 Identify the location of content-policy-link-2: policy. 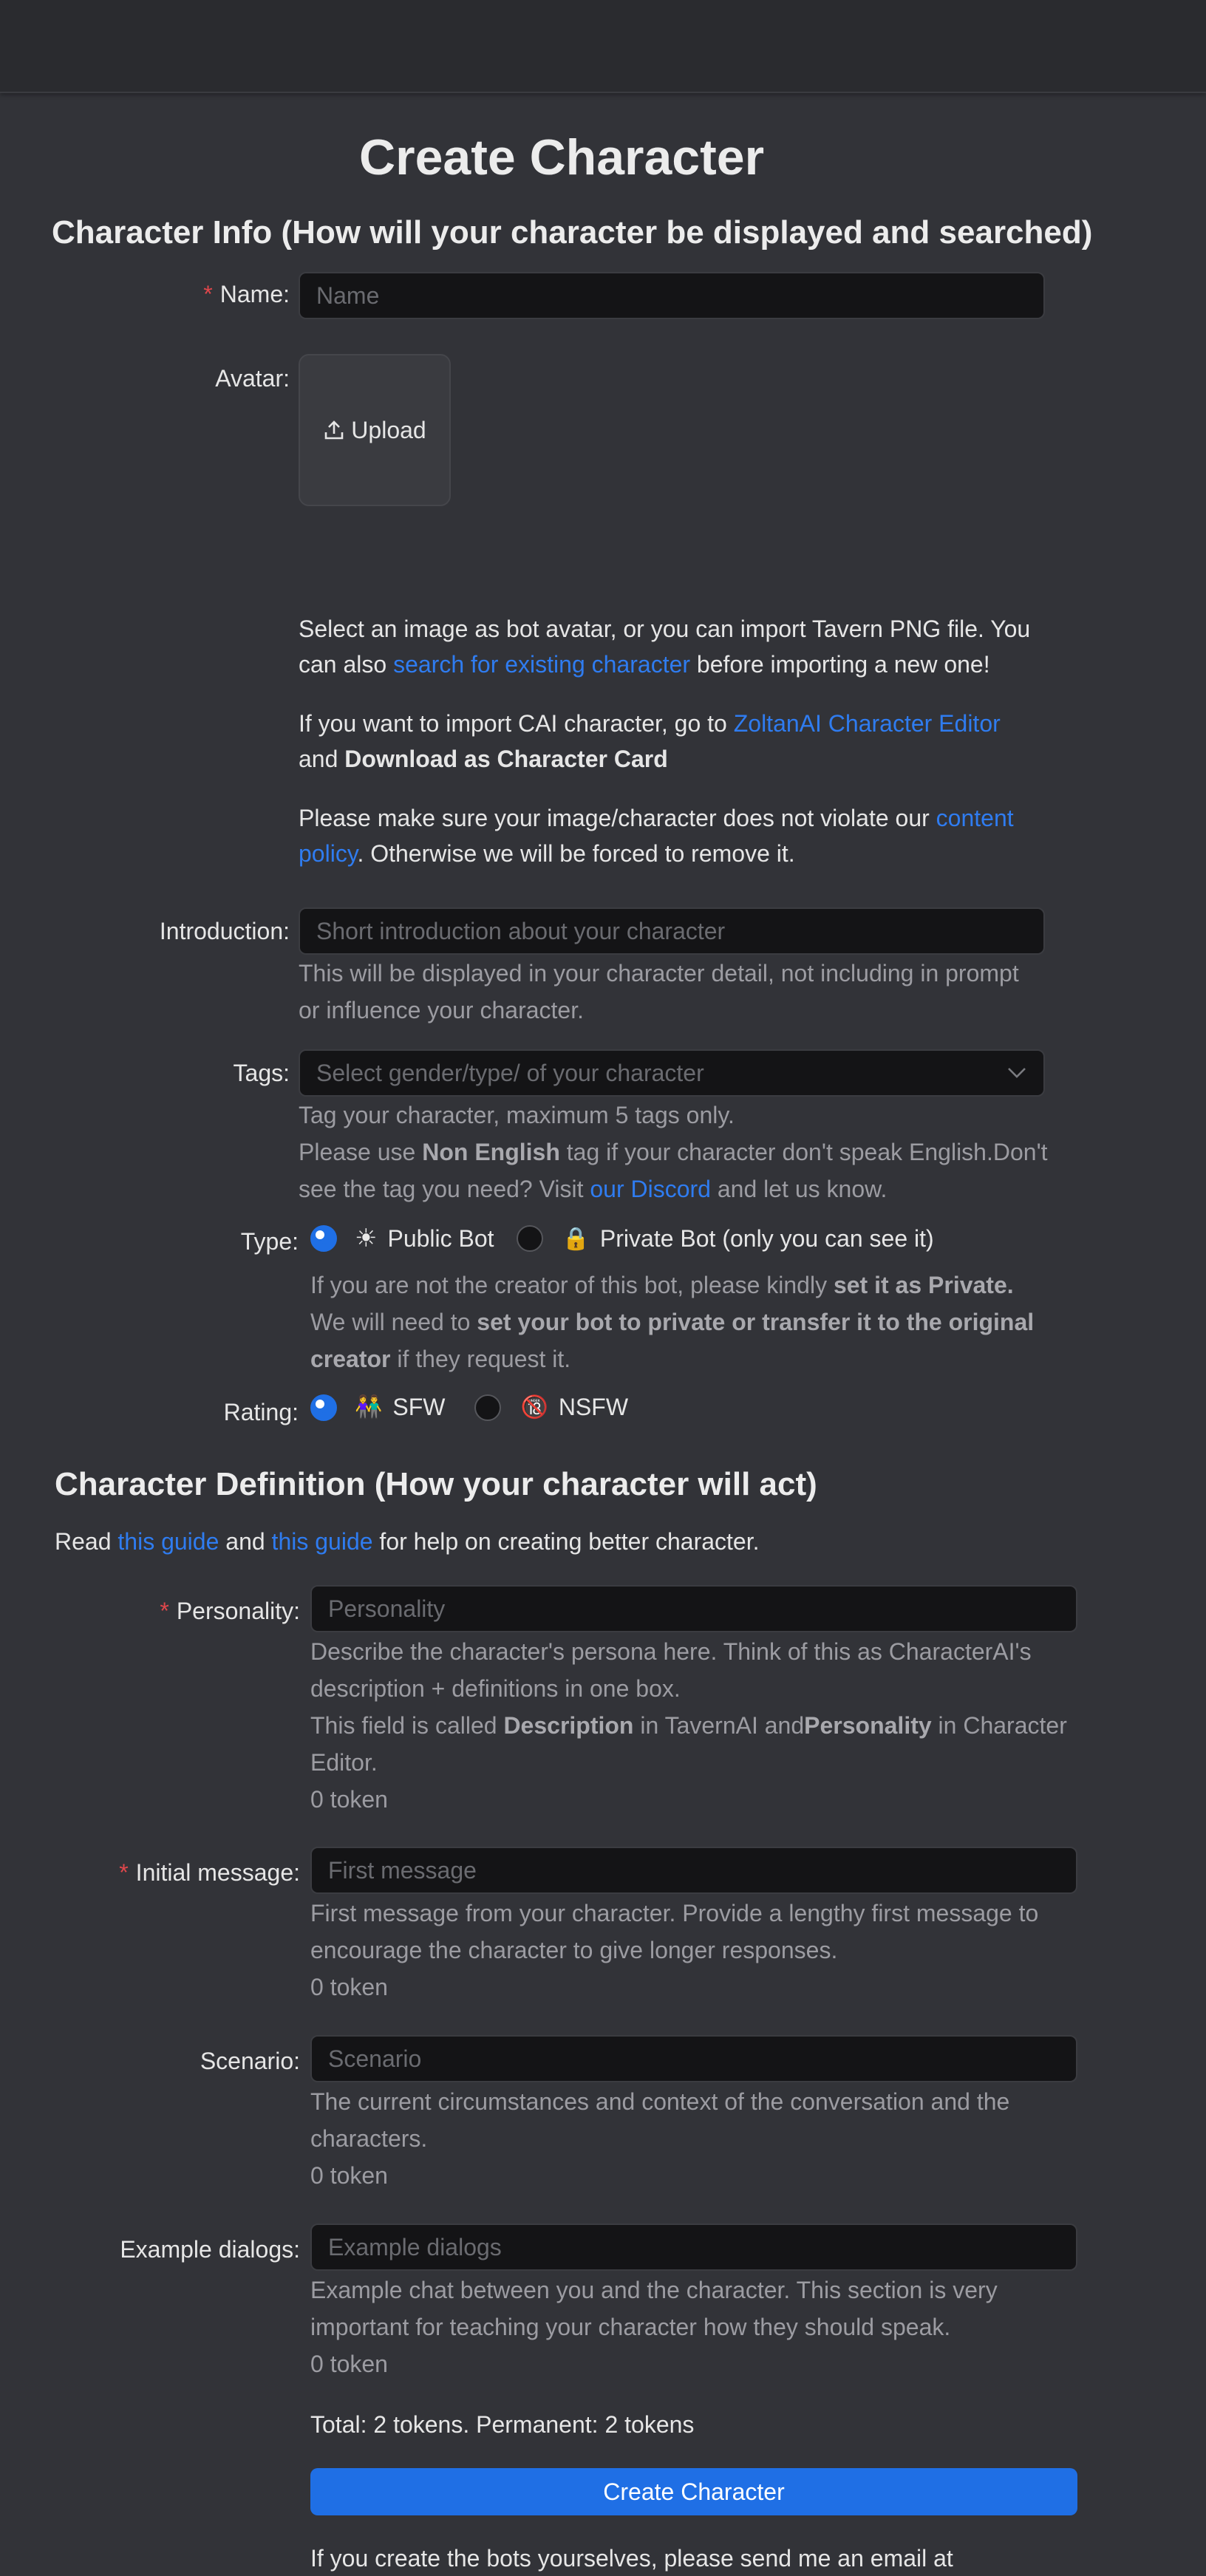
(328, 853).